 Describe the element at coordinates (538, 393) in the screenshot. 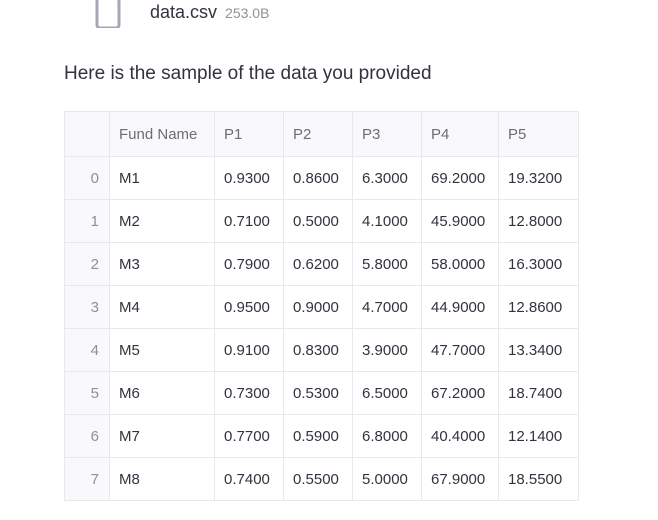

I see `cell-p5: 18.7400` at that location.